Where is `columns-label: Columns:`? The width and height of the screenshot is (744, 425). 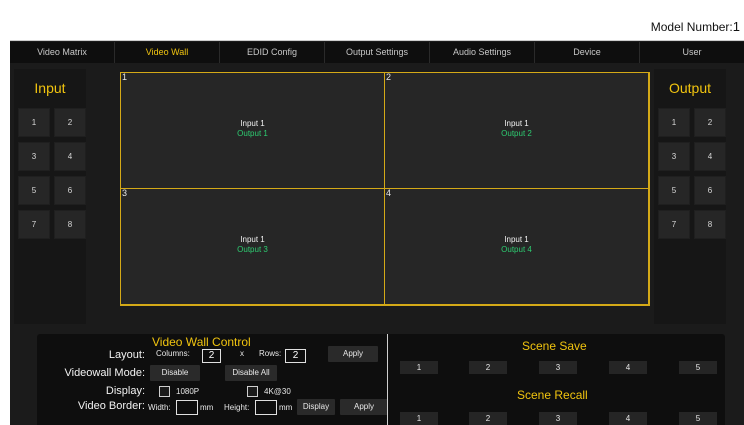
columns-label: Columns: is located at coordinates (173, 353).